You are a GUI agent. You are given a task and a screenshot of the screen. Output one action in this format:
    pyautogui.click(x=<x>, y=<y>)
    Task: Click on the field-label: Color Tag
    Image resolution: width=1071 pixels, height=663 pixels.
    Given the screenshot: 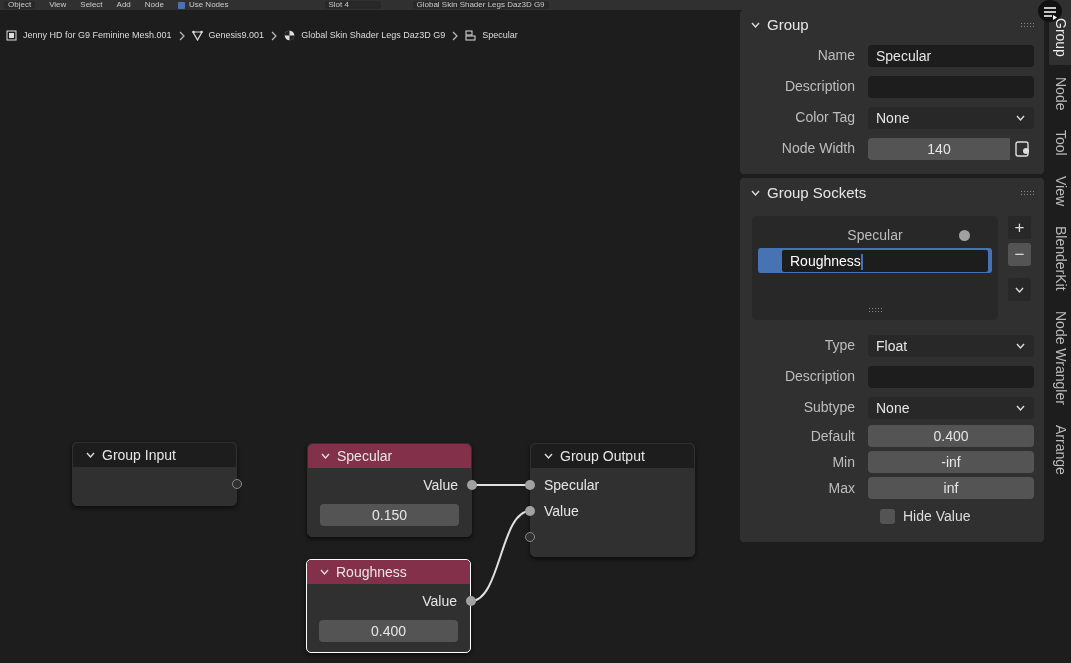 What is the action you would take?
    pyautogui.click(x=825, y=117)
    